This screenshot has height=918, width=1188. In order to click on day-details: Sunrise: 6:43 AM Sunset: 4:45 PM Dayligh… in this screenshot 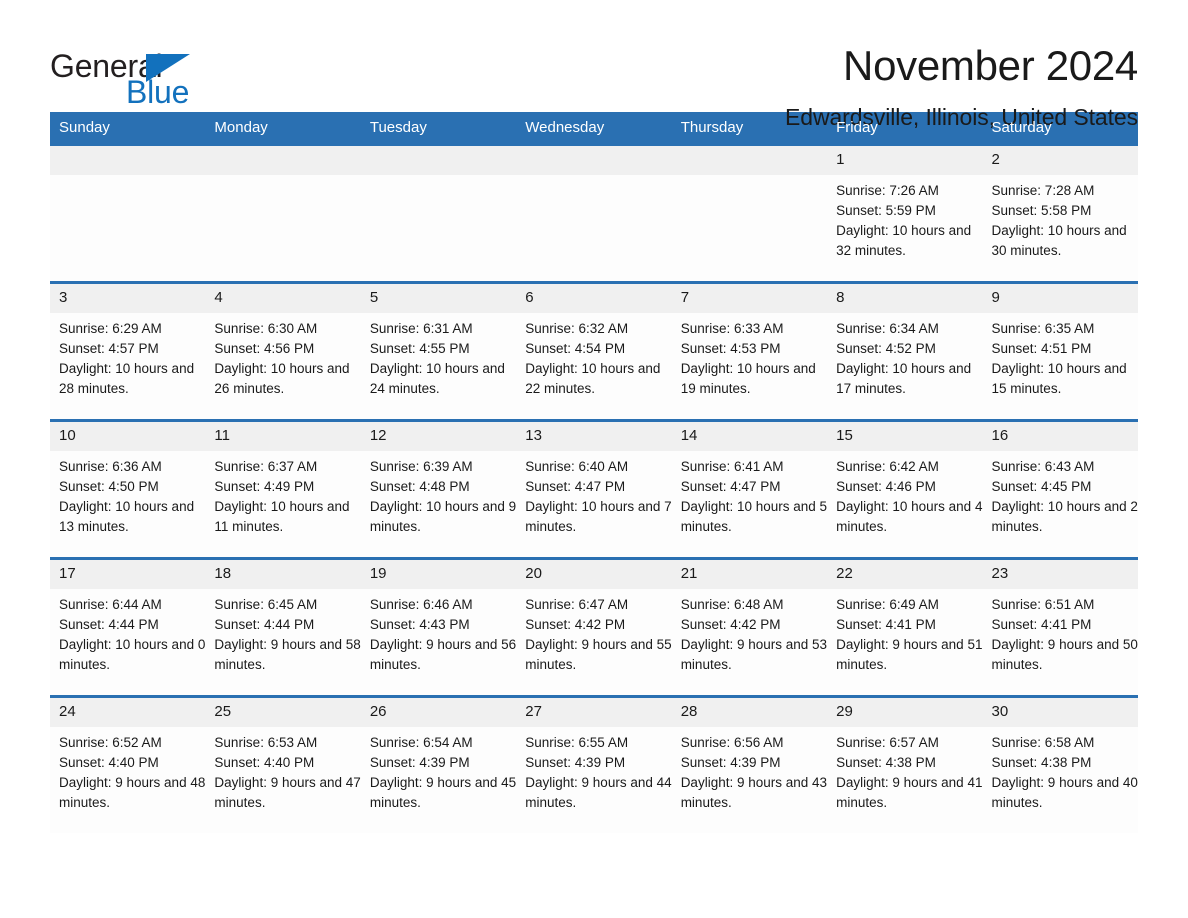, I will do `click(1064, 496)`.